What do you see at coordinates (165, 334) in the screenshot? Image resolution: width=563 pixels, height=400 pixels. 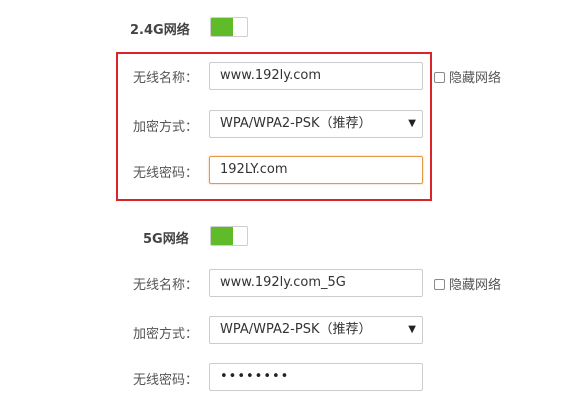 I see `band-5g-encryption-label: 加密方式：` at bounding box center [165, 334].